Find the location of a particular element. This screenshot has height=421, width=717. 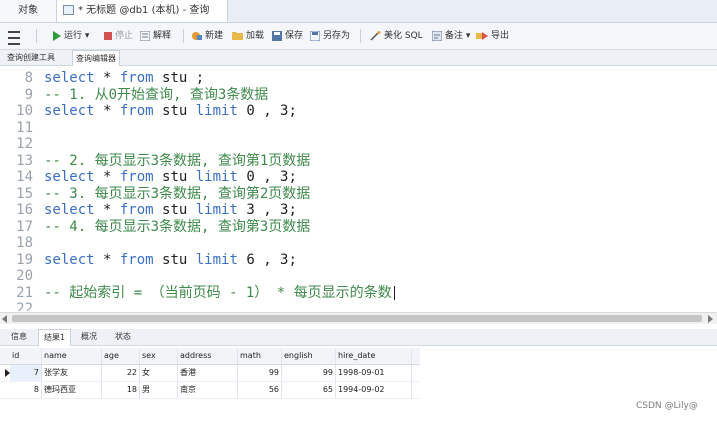

stop-button: 停止 is located at coordinates (118, 36).